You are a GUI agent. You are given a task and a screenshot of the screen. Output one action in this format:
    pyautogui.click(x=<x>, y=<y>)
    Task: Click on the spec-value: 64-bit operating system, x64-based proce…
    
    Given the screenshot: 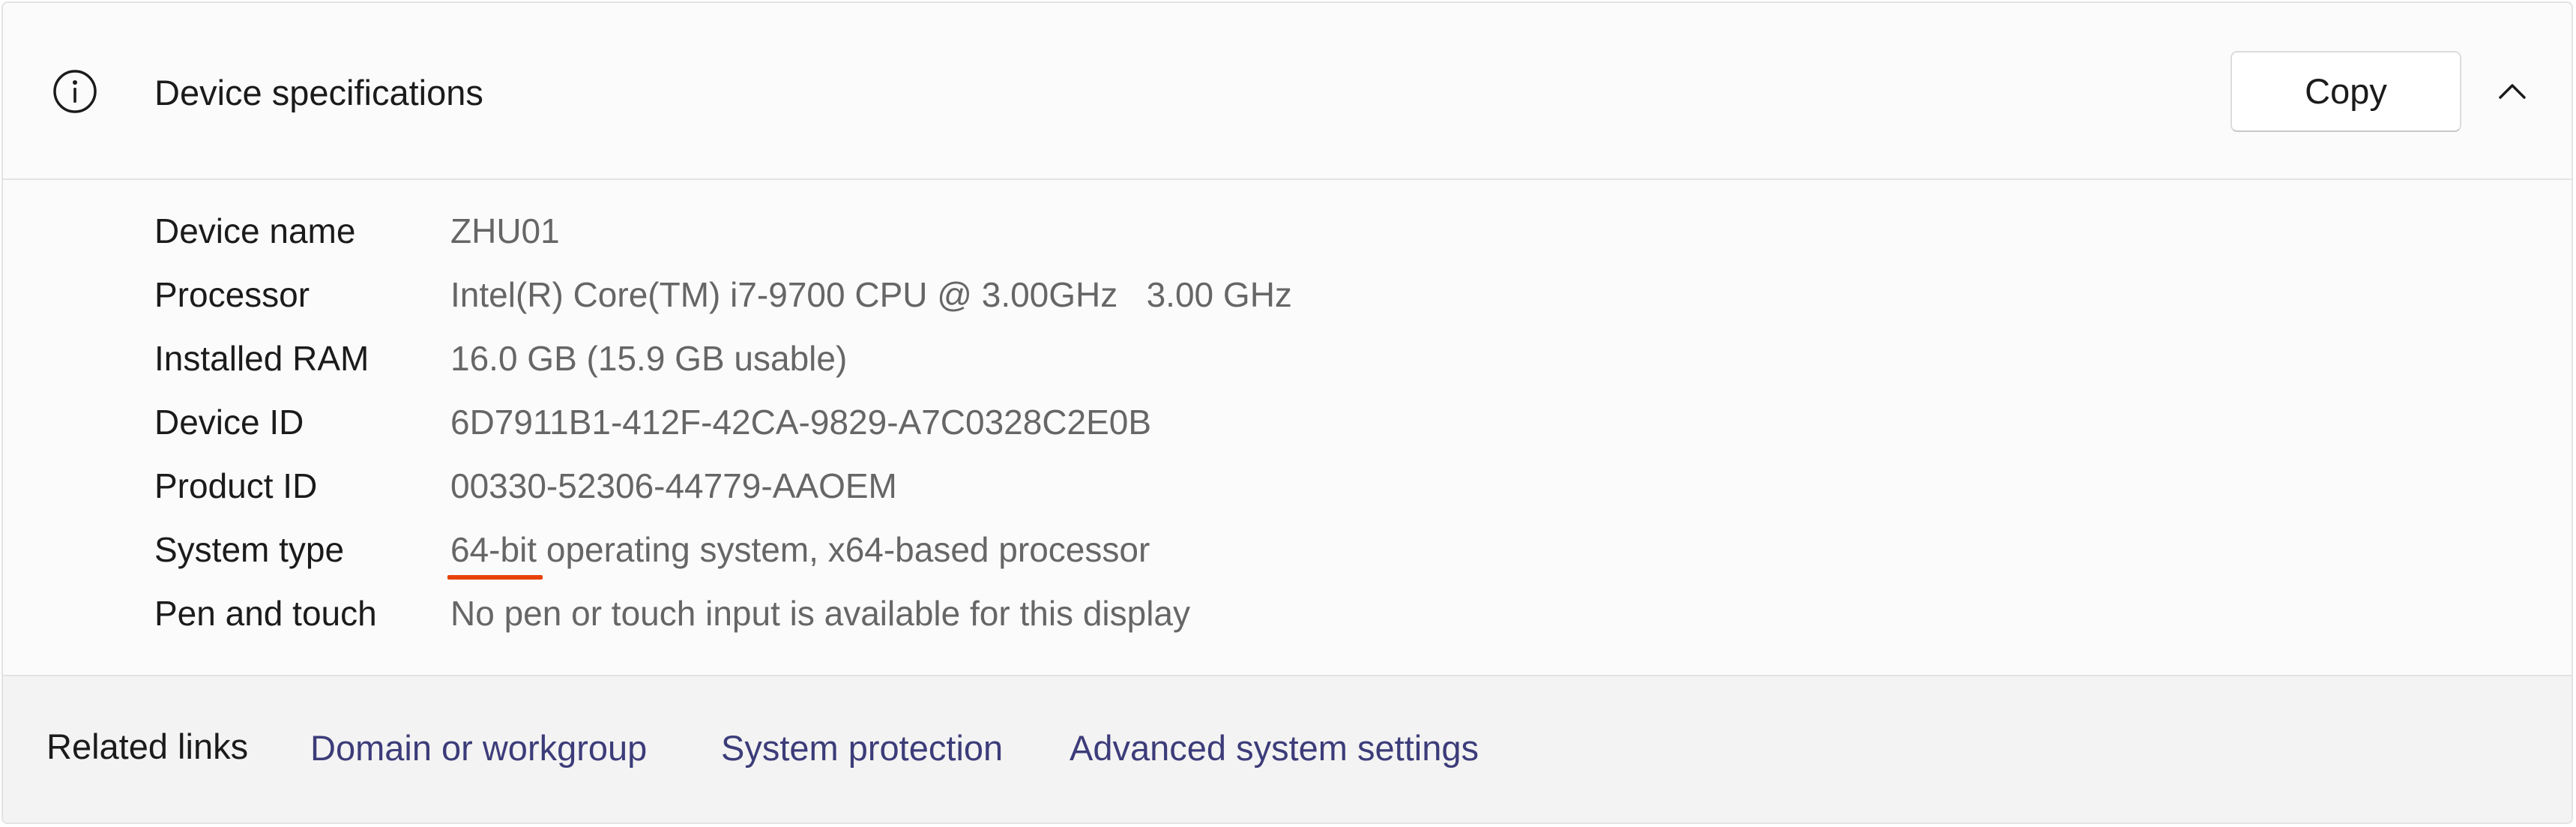 What is the action you would take?
    pyautogui.click(x=799, y=554)
    